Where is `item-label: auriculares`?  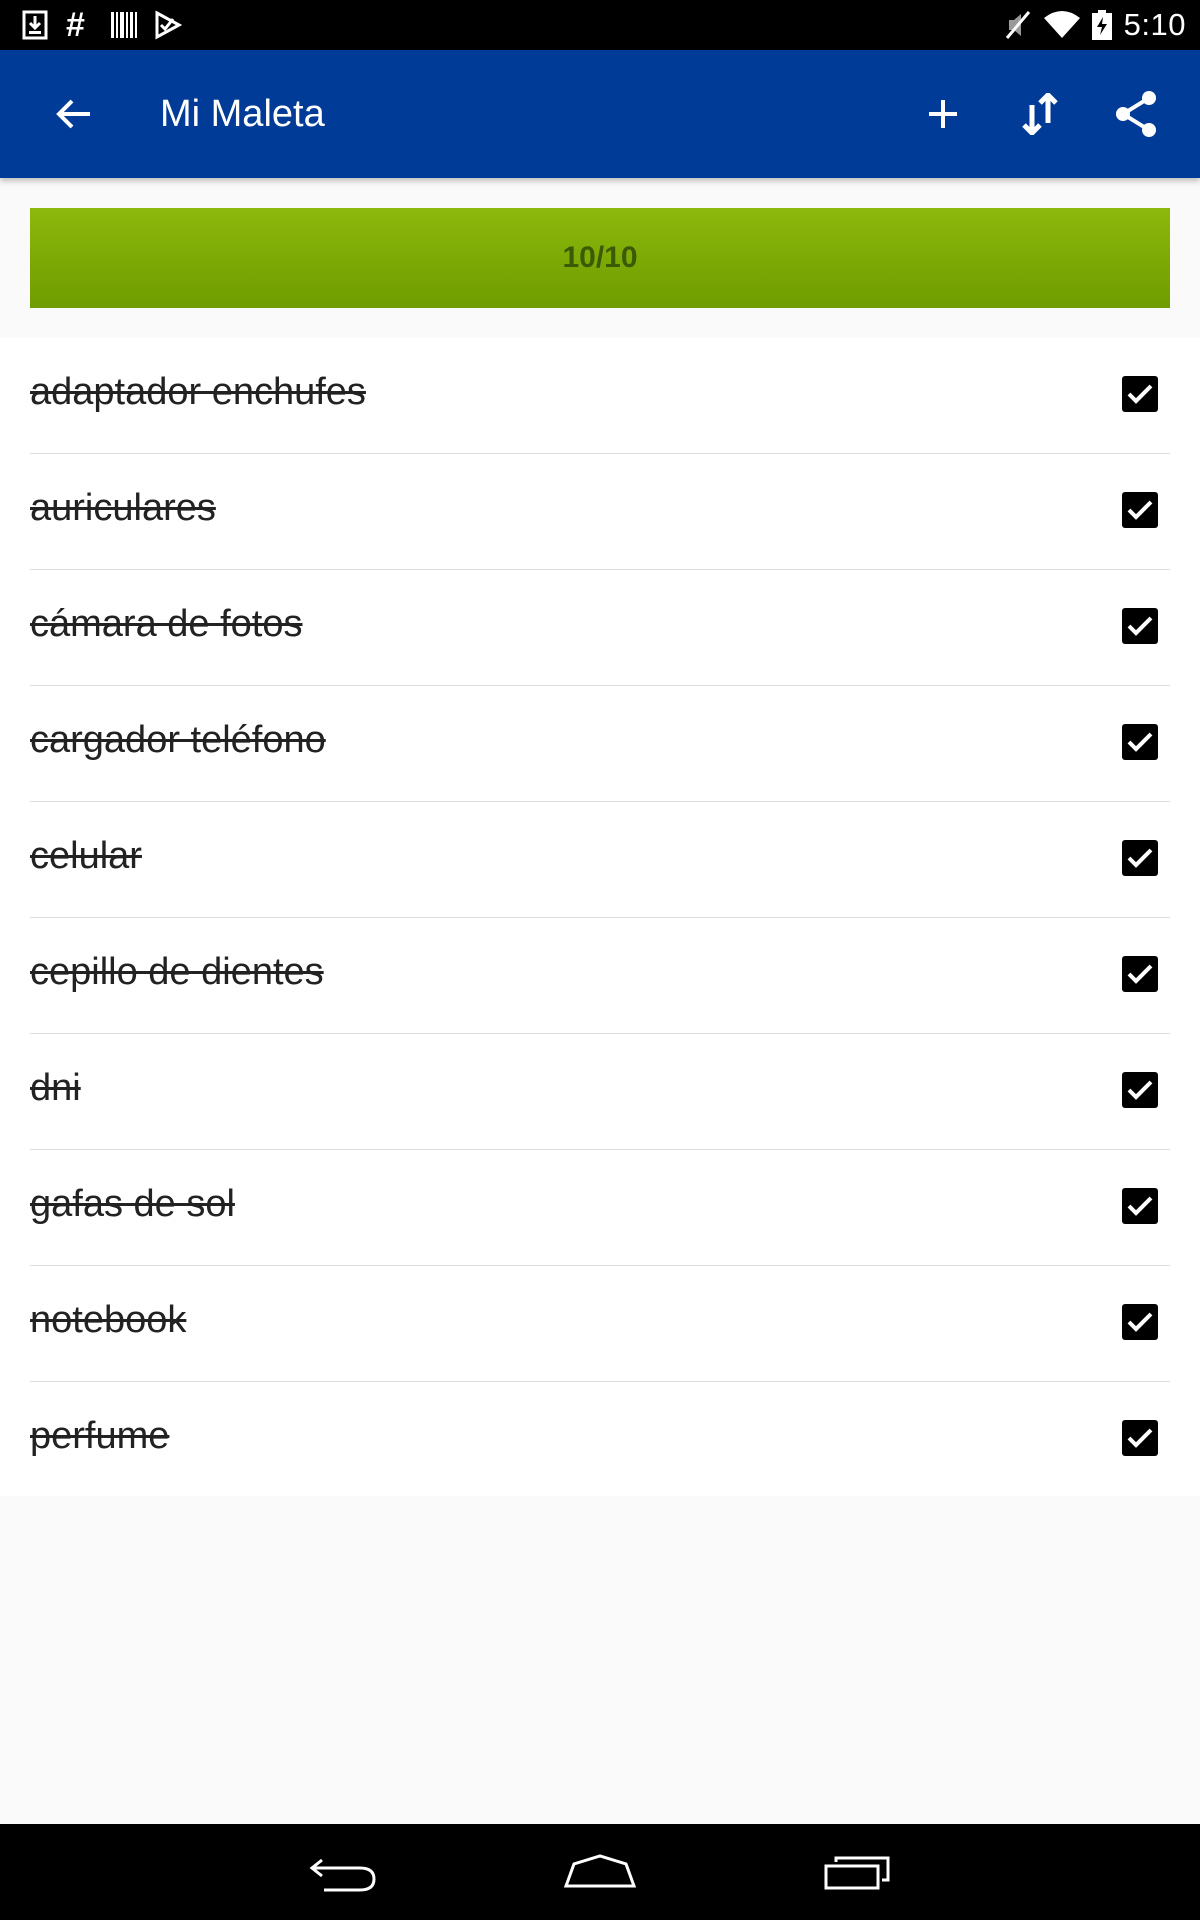
item-label: auriculares is located at coordinates (123, 508).